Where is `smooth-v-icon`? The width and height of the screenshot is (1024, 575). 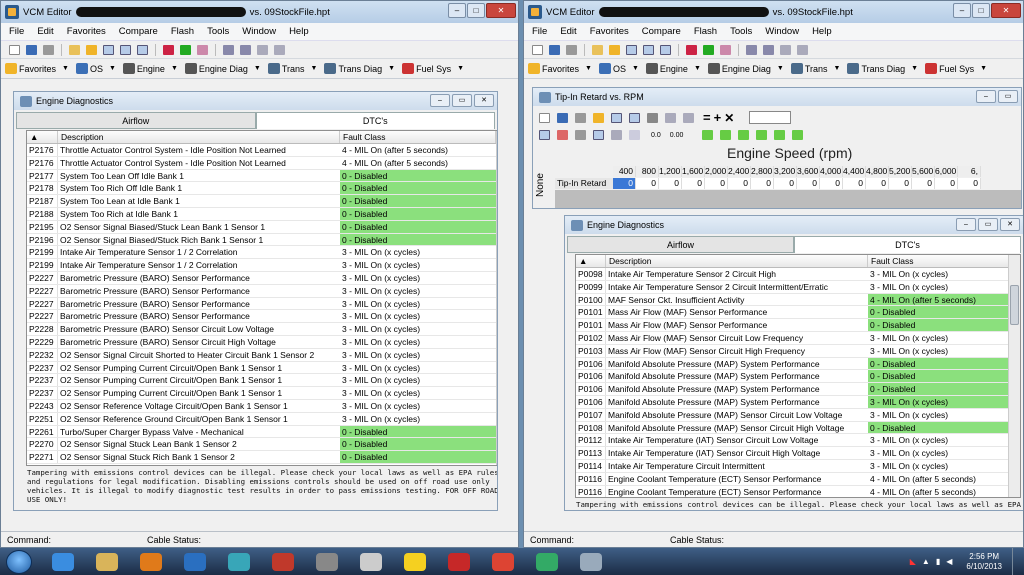
smooth-v-icon is located at coordinates (743, 135).